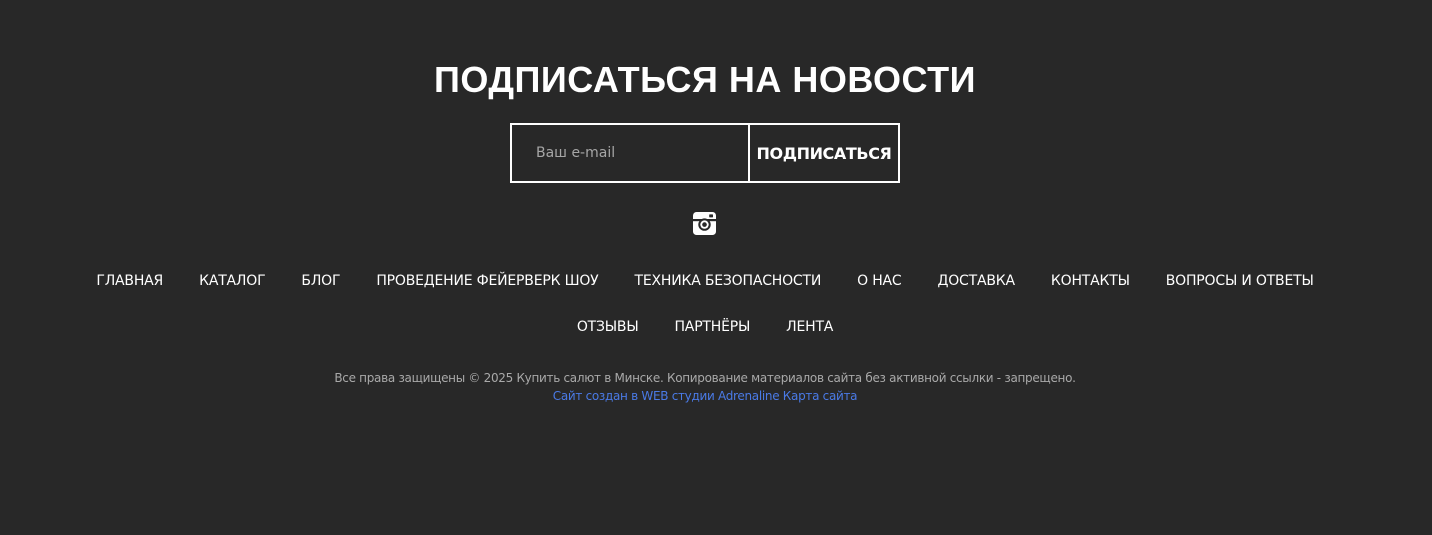 This screenshot has height=535, width=1432. What do you see at coordinates (728, 281) in the screenshot?
I see `nav-link-safety: ТЕХНИКА БЕЗОПАСНОСТИ` at bounding box center [728, 281].